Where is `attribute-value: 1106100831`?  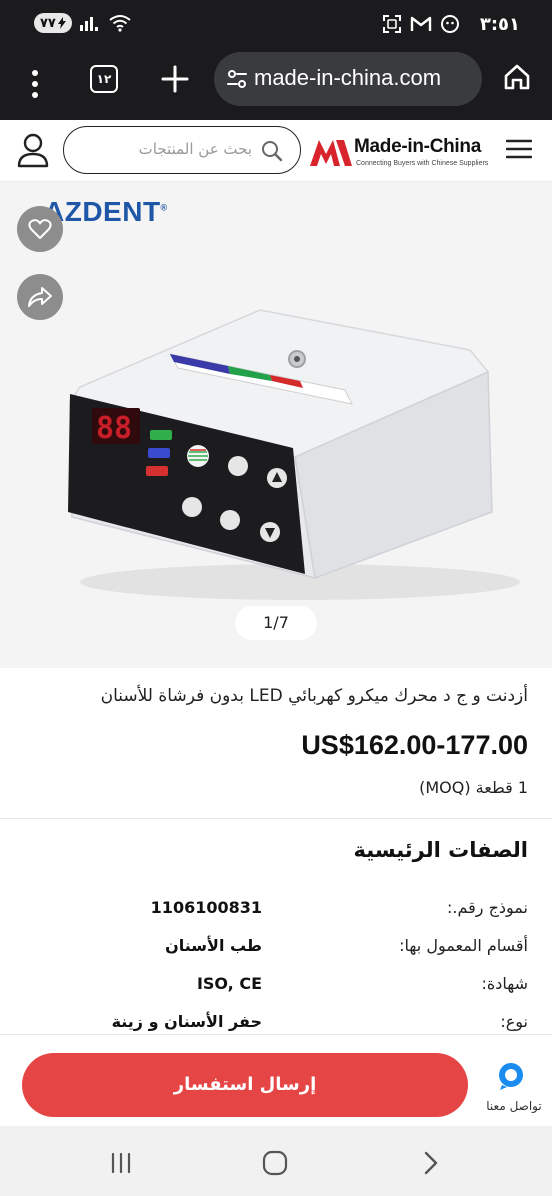
attribute-value: 1106100831 is located at coordinates (206, 907).